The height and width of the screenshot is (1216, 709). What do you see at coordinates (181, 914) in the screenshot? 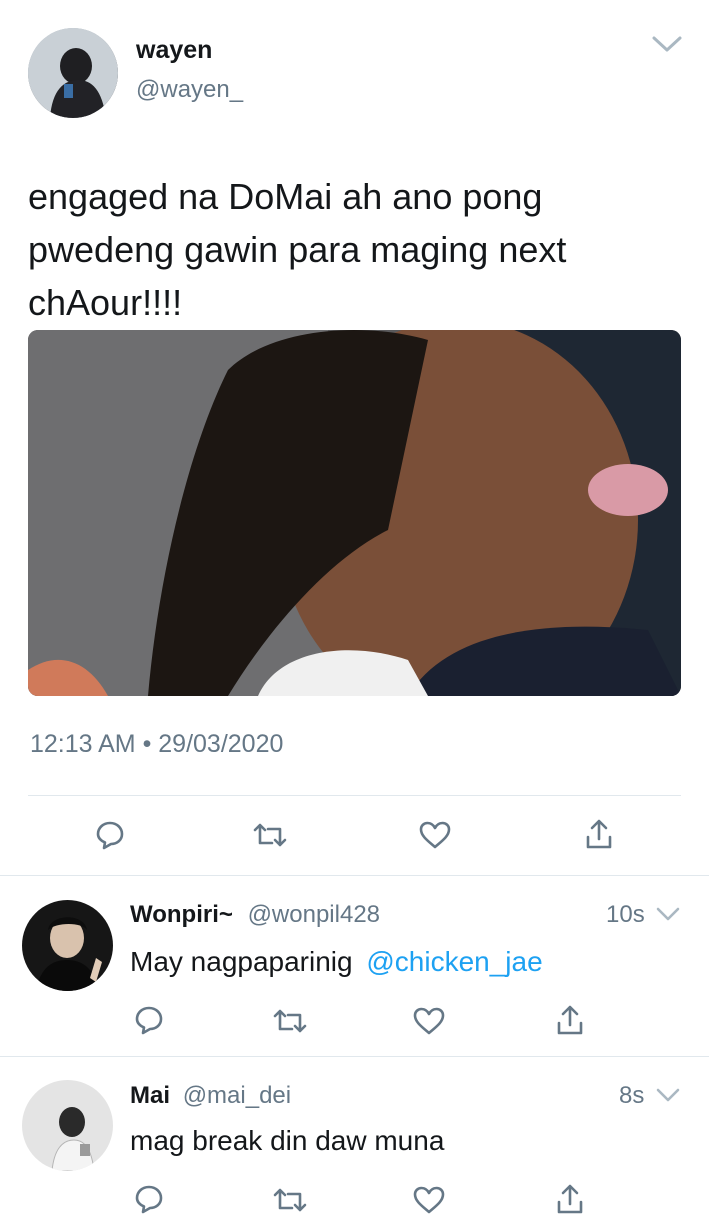
I see `reply-author-name: Wonpiri~` at bounding box center [181, 914].